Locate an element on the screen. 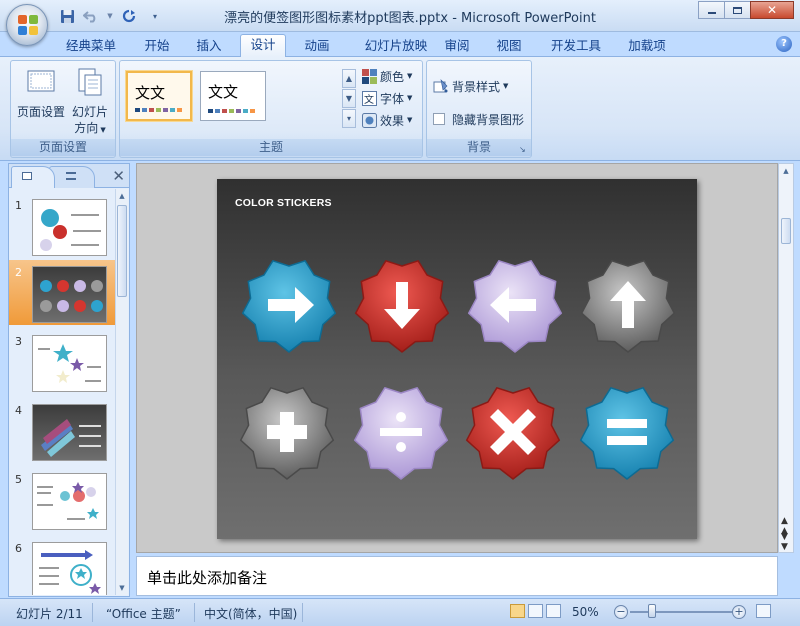  slide-thumbnail: 1 is located at coordinates (62, 225).